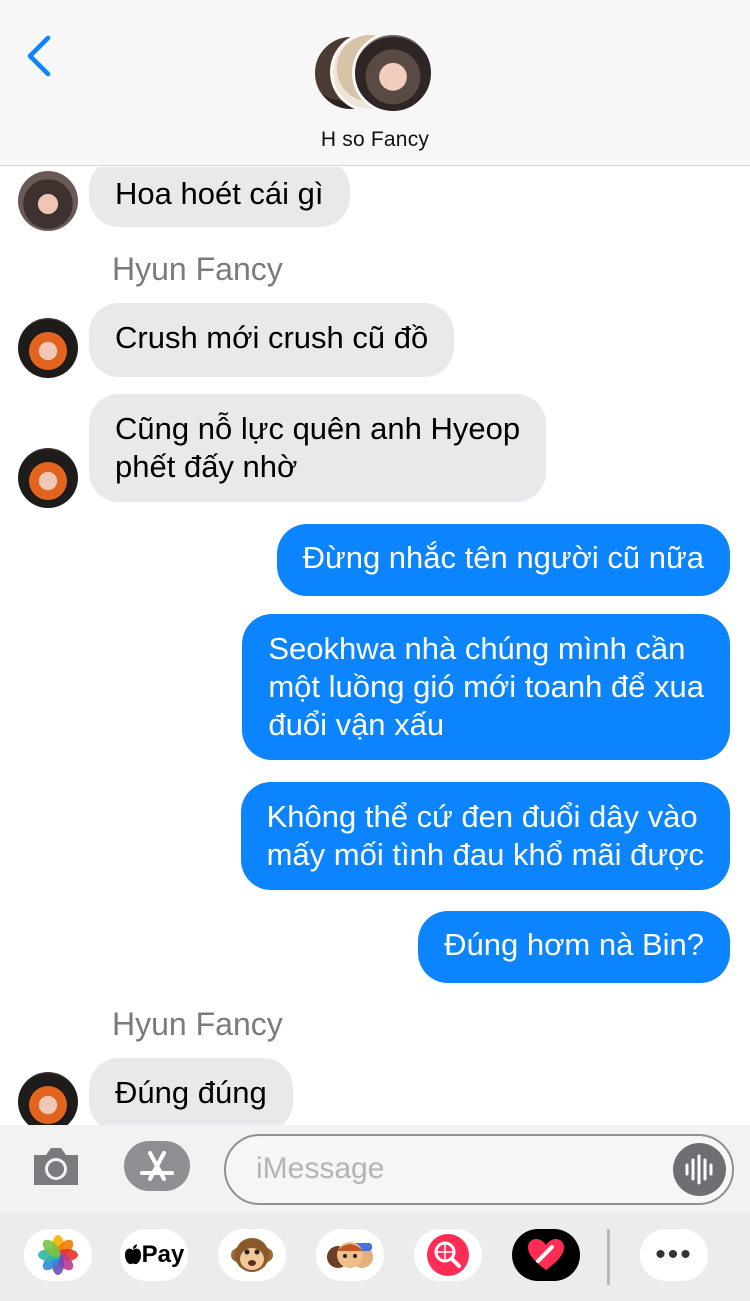 The height and width of the screenshot is (1301, 750). I want to click on incoming-message-bubble: Crush mới crush cũ đồ, so click(272, 340).